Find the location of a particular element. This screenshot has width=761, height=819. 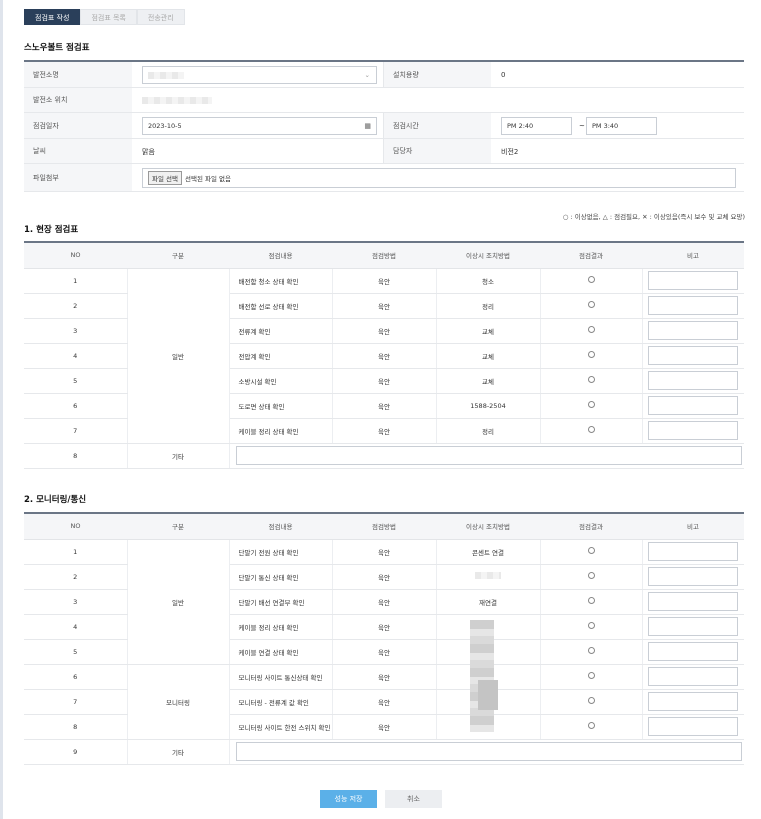

blurred-action is located at coordinates (488, 575).